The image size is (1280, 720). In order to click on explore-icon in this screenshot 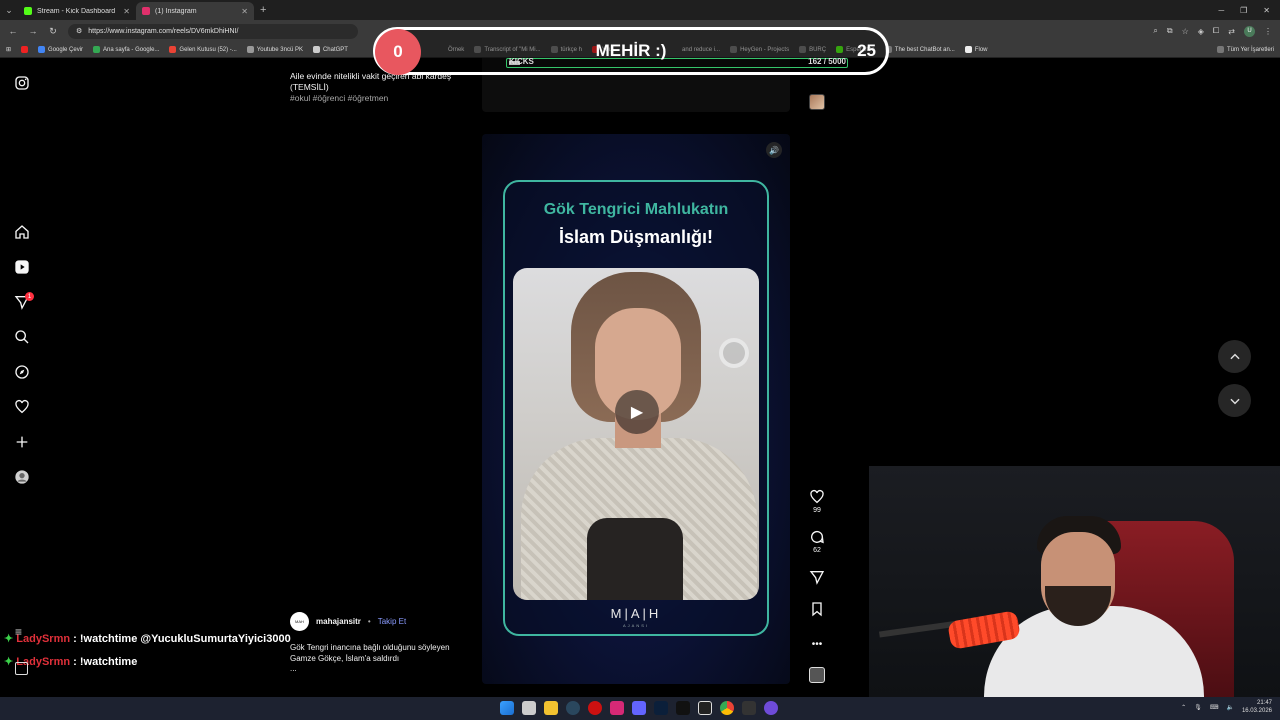, I will do `click(22, 372)`.